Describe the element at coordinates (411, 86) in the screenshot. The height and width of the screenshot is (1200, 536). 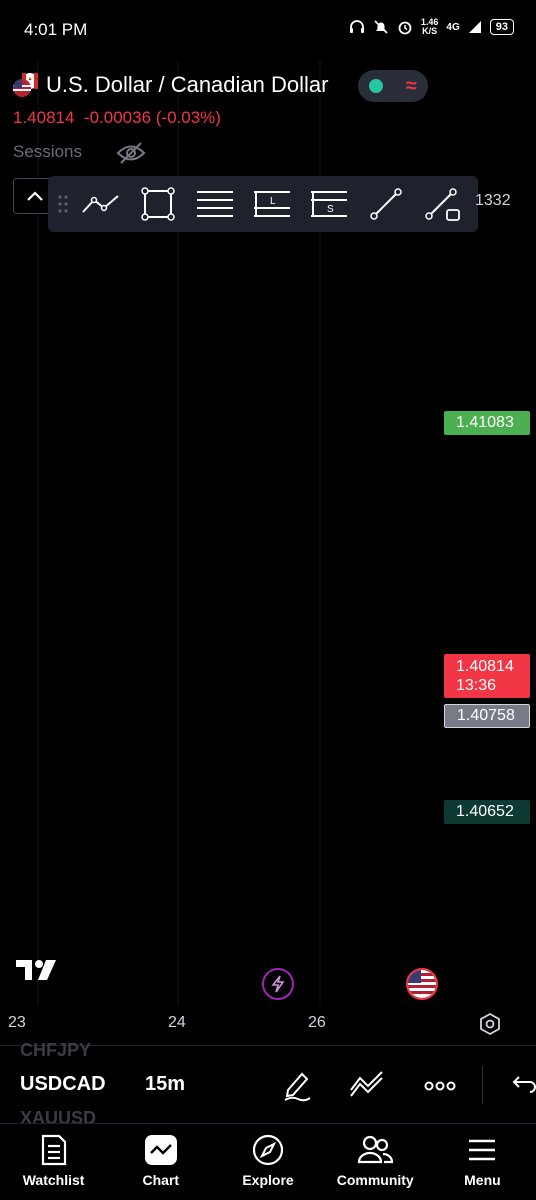
I see `wave-icon: ≈` at that location.